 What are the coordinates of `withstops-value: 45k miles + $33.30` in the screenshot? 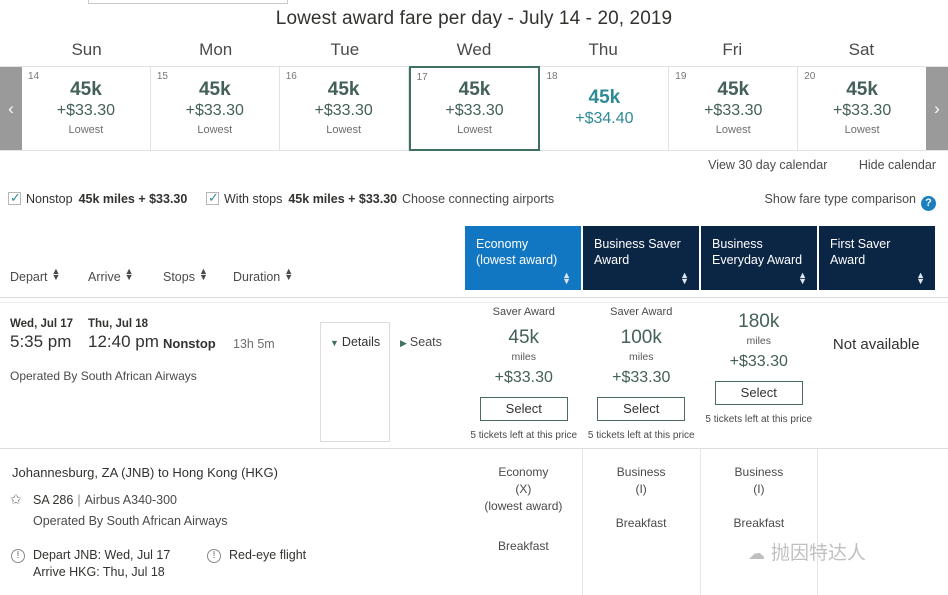 It's located at (343, 199).